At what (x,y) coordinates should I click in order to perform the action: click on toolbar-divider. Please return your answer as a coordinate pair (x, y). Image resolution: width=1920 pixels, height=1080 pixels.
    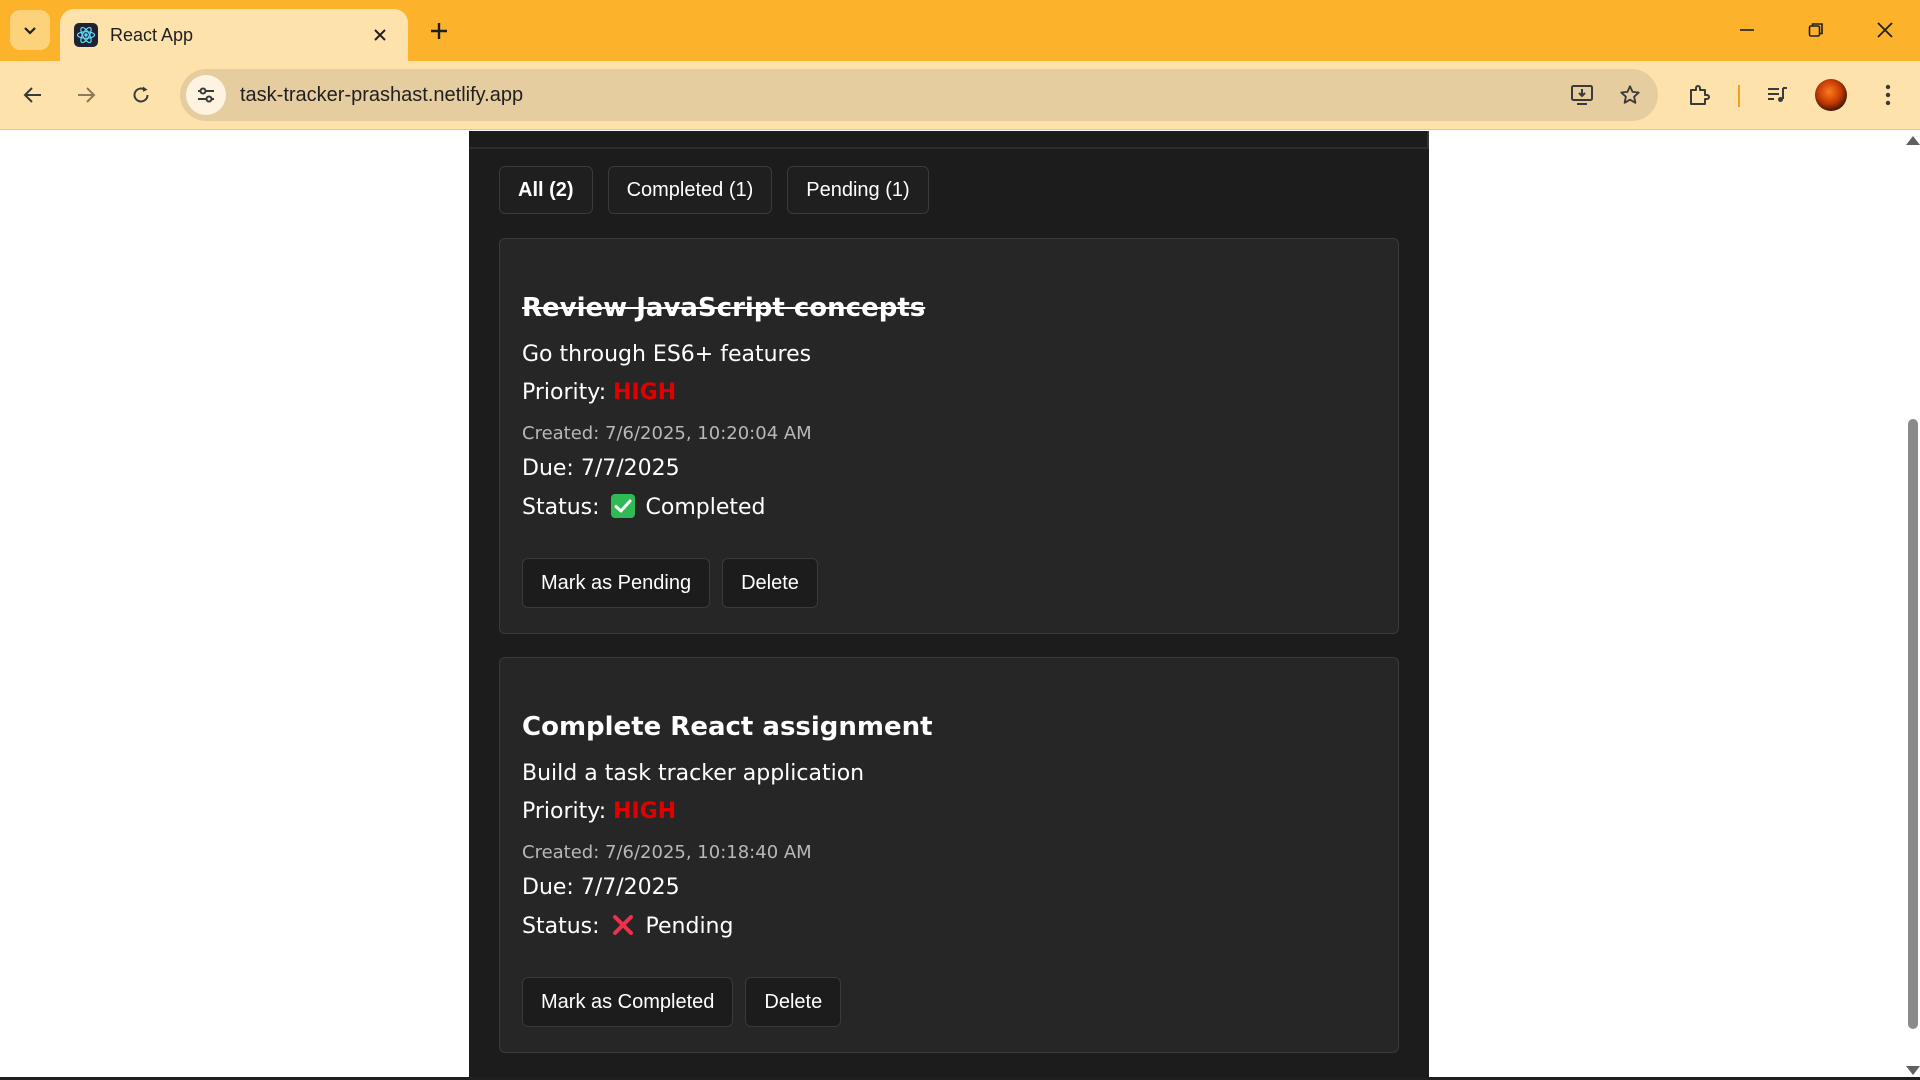
    Looking at the image, I should click on (1739, 96).